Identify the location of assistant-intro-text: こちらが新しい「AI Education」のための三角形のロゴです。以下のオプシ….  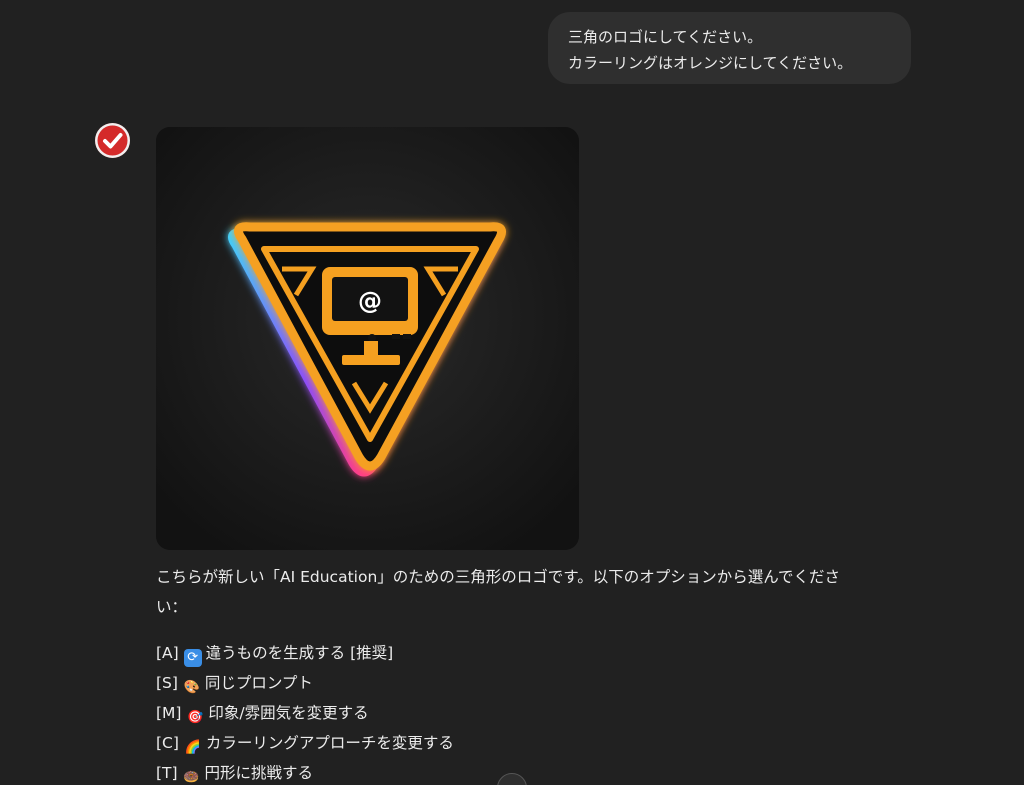
(526, 592).